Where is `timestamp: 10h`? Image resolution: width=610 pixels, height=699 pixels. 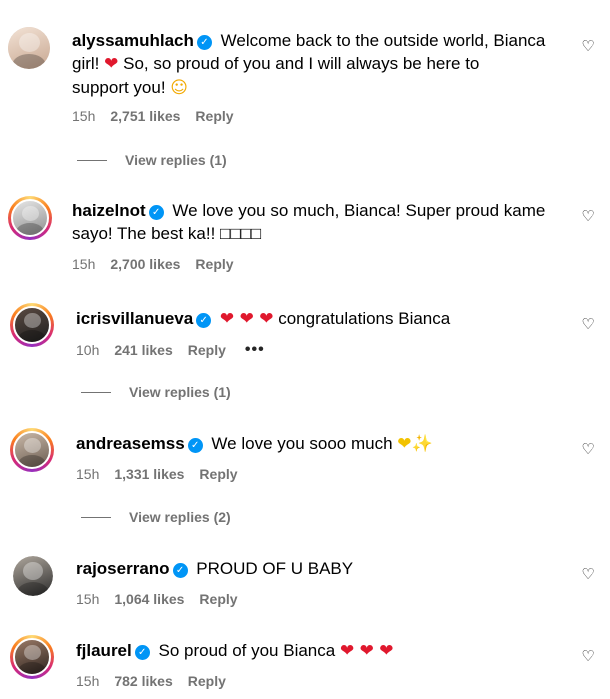 timestamp: 10h is located at coordinates (88, 350).